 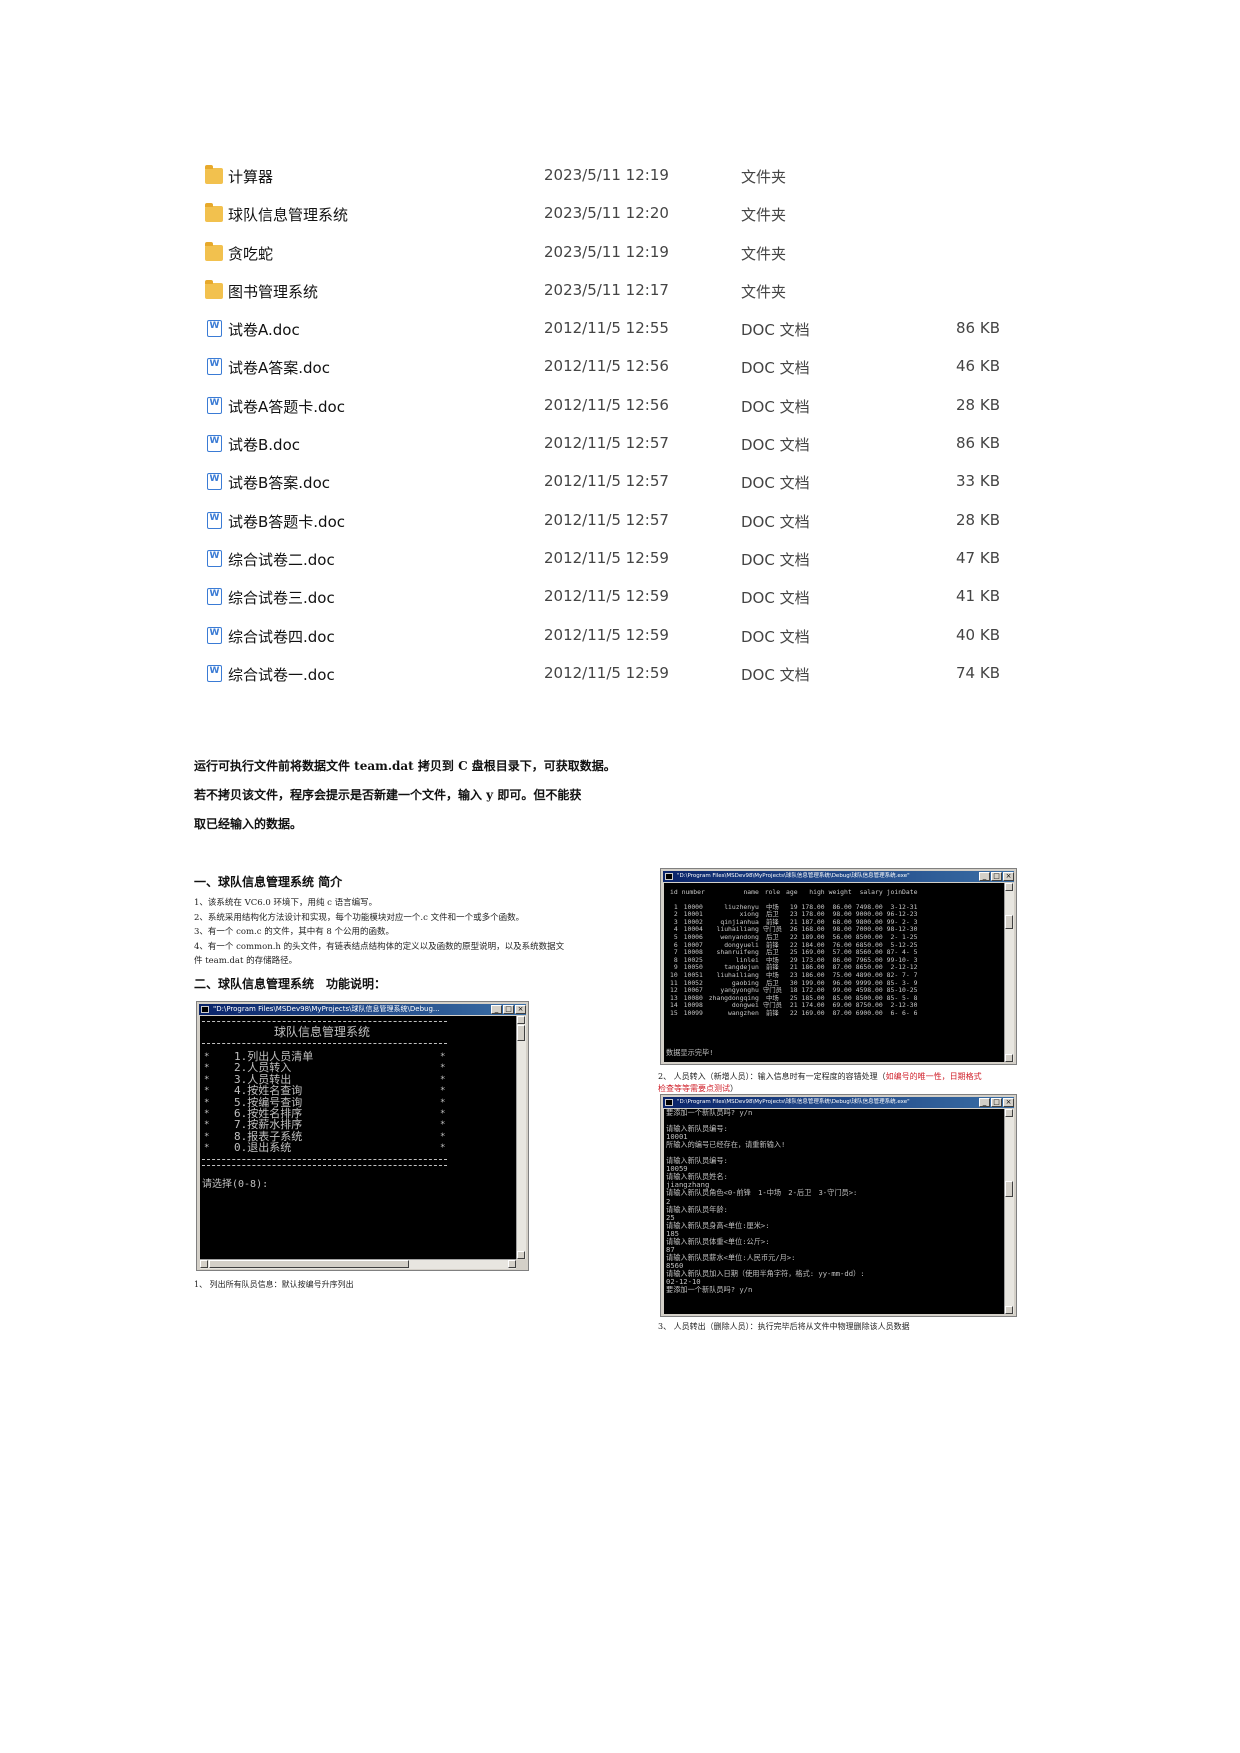 What do you see at coordinates (273, 291) in the screenshot?
I see `file-name: 图书管理系统` at bounding box center [273, 291].